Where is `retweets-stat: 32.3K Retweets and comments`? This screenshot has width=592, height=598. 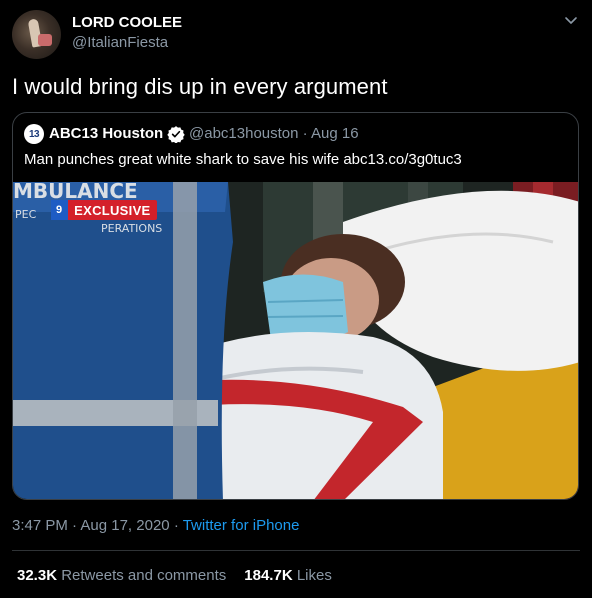
retweets-stat: 32.3K Retweets and comments is located at coordinates (121, 575).